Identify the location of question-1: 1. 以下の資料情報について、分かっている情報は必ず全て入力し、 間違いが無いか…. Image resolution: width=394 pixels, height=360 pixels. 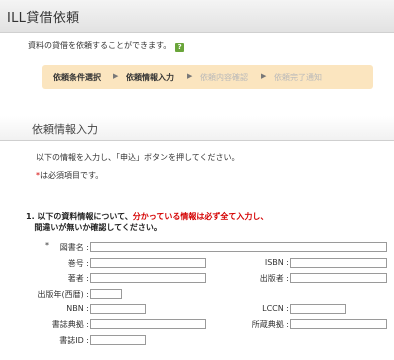
(147, 222).